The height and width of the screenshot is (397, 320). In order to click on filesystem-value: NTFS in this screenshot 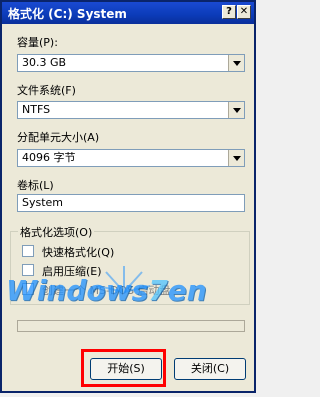, I will do `click(36, 109)`.